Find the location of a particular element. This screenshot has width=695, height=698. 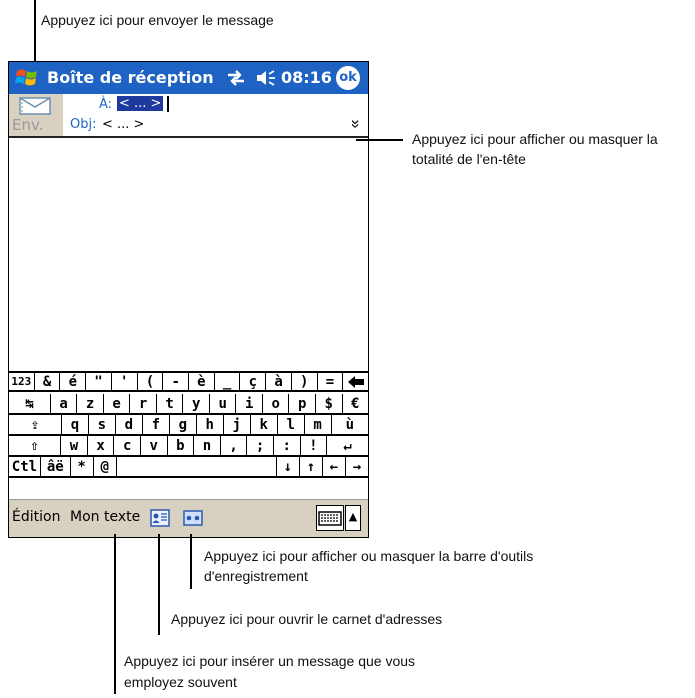

keyboard-icon is located at coordinates (330, 518).